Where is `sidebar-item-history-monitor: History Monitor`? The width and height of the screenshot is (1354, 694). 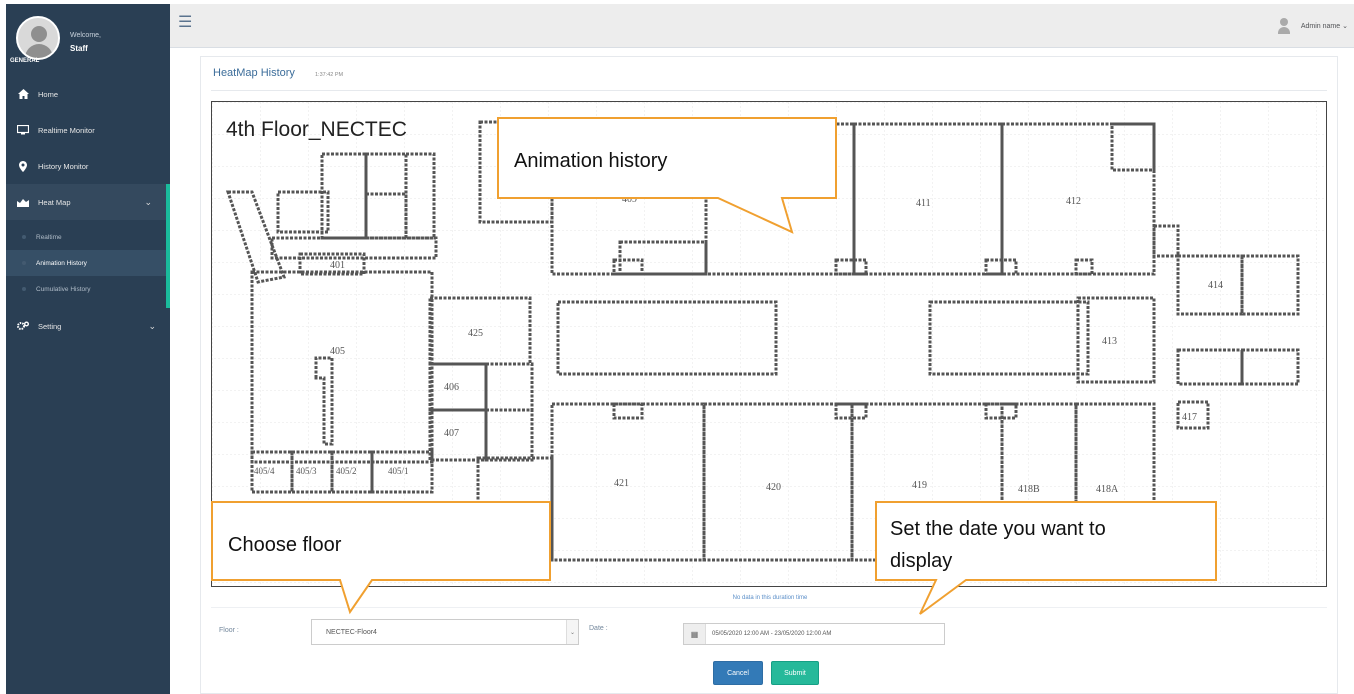 sidebar-item-history-monitor: History Monitor is located at coordinates (88, 166).